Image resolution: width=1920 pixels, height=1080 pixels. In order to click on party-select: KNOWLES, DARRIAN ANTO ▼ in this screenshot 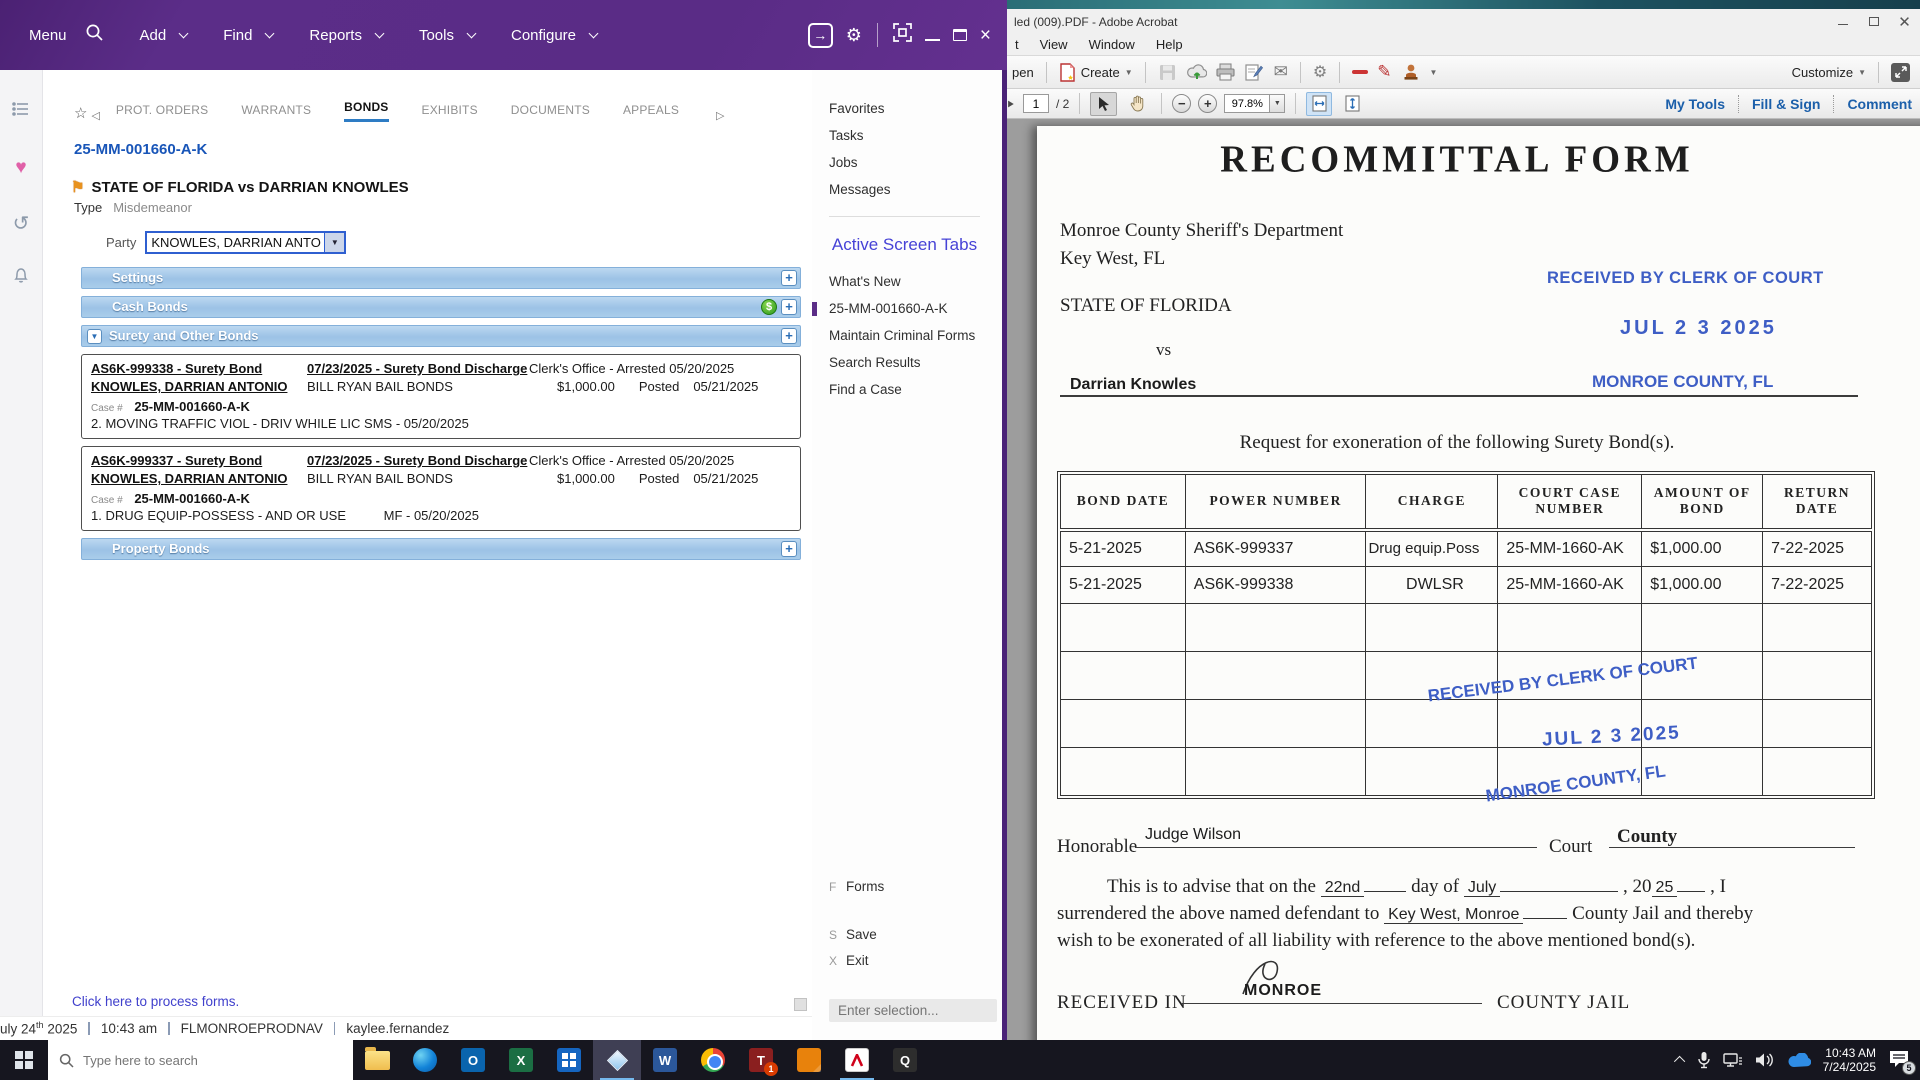, I will do `click(246, 242)`.